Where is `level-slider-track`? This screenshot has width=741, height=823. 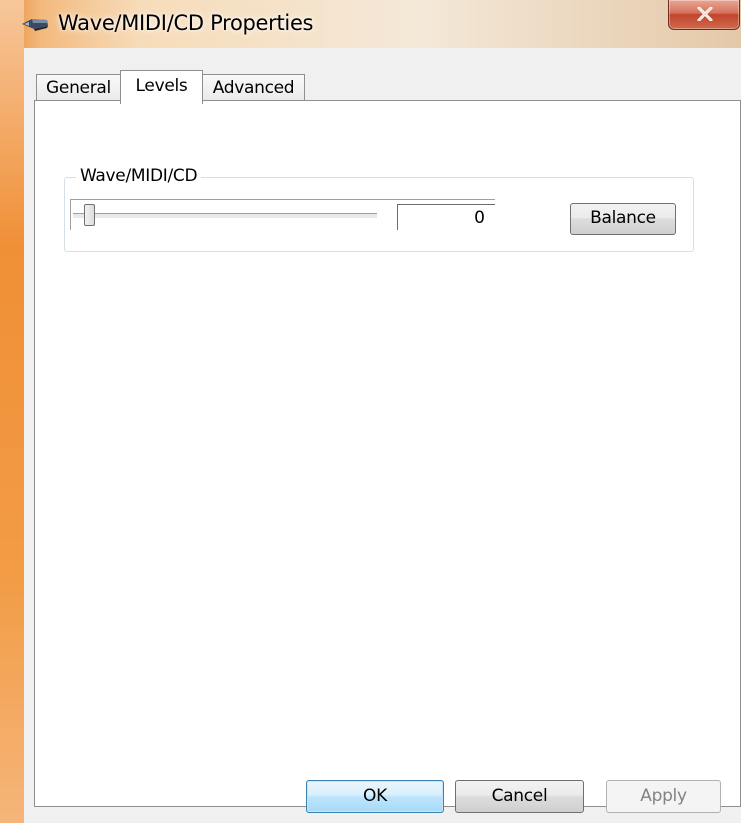
level-slider-track is located at coordinates (225, 216).